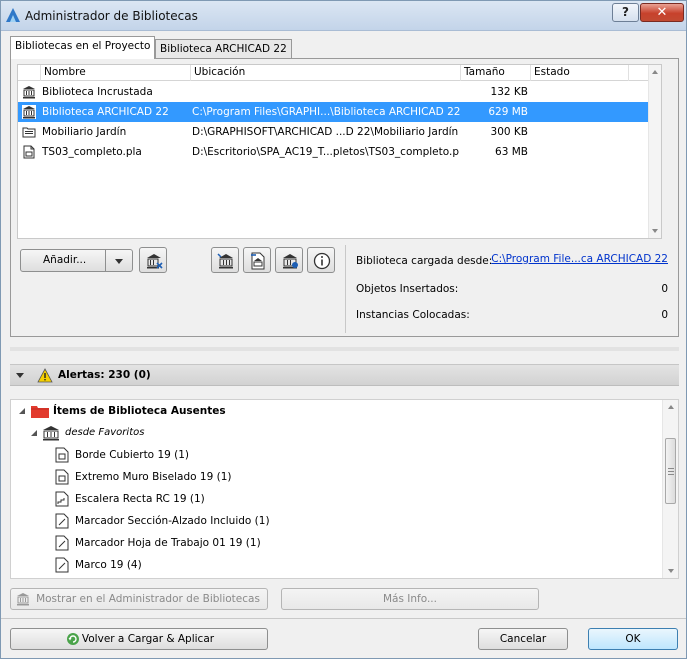 The image size is (687, 659). I want to click on ok-button: OK, so click(633, 639).